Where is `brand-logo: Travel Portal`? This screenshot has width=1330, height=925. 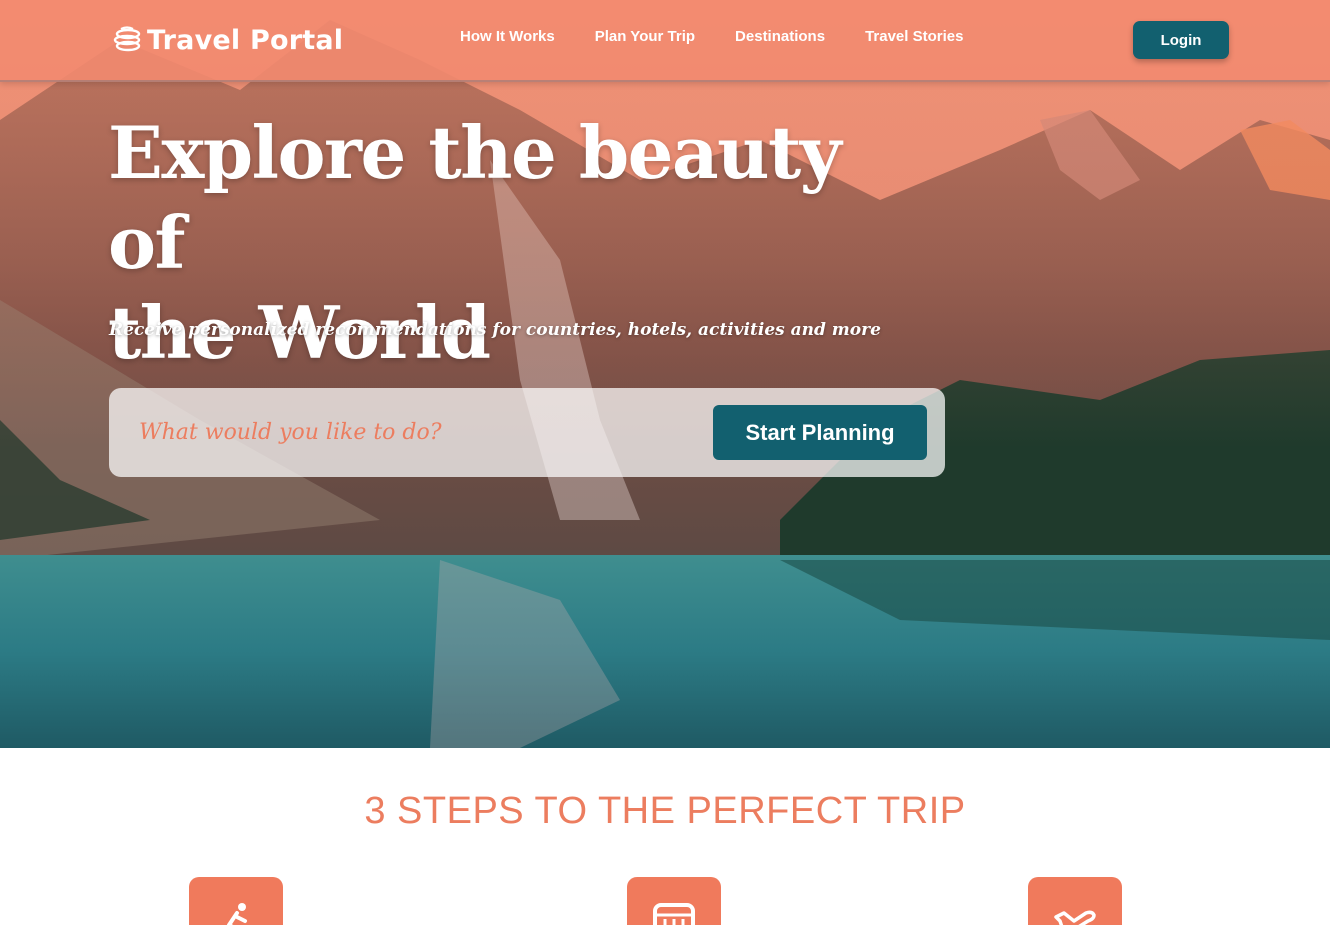 brand-logo: Travel Portal is located at coordinates (228, 40).